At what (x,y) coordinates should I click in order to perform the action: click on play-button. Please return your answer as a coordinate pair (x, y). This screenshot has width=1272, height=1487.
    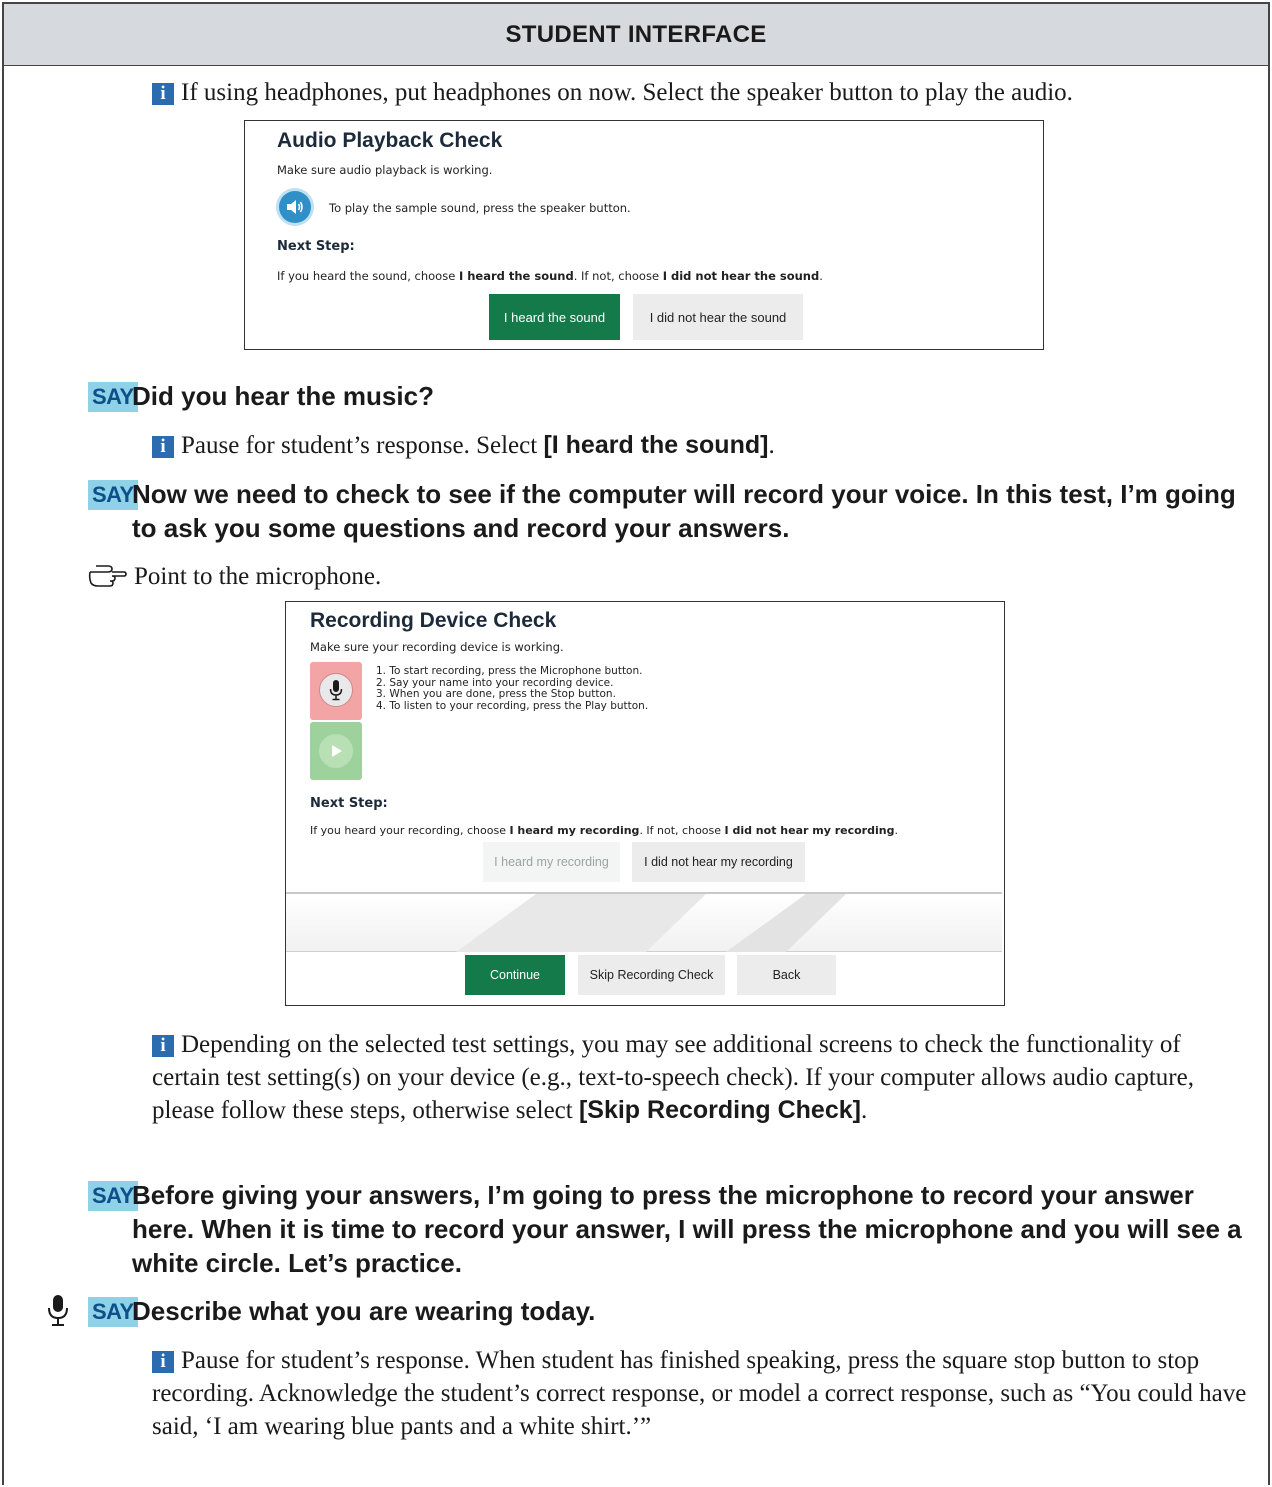
    Looking at the image, I should click on (336, 751).